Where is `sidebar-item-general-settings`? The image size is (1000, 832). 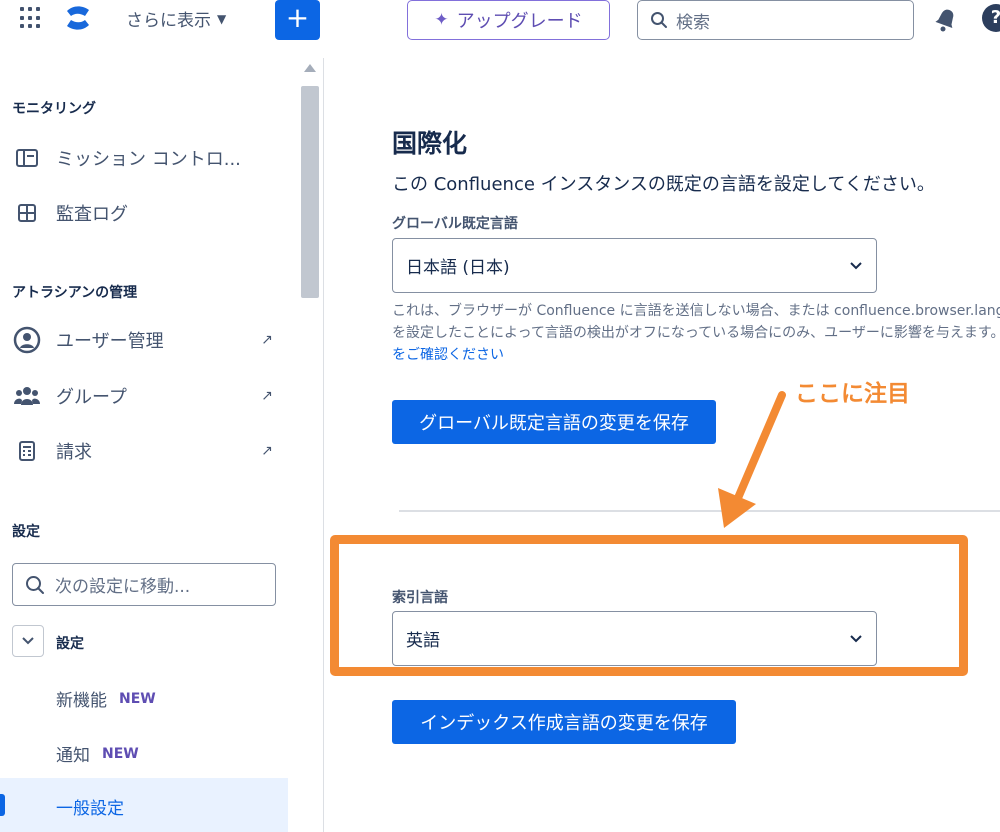 sidebar-item-general-settings is located at coordinates (144, 805).